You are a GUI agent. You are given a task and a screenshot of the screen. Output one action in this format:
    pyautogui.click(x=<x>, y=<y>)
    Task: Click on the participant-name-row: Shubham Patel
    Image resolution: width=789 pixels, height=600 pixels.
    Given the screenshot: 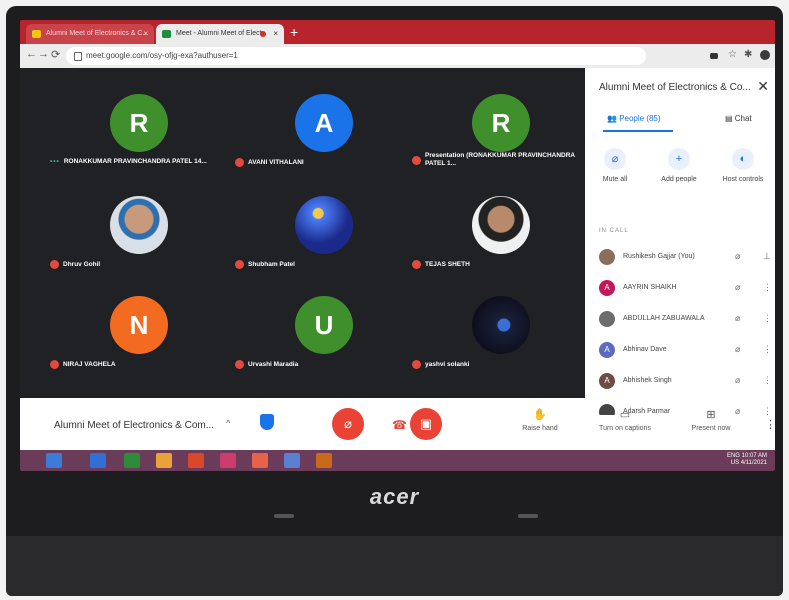 What is the action you would take?
    pyautogui.click(x=330, y=264)
    